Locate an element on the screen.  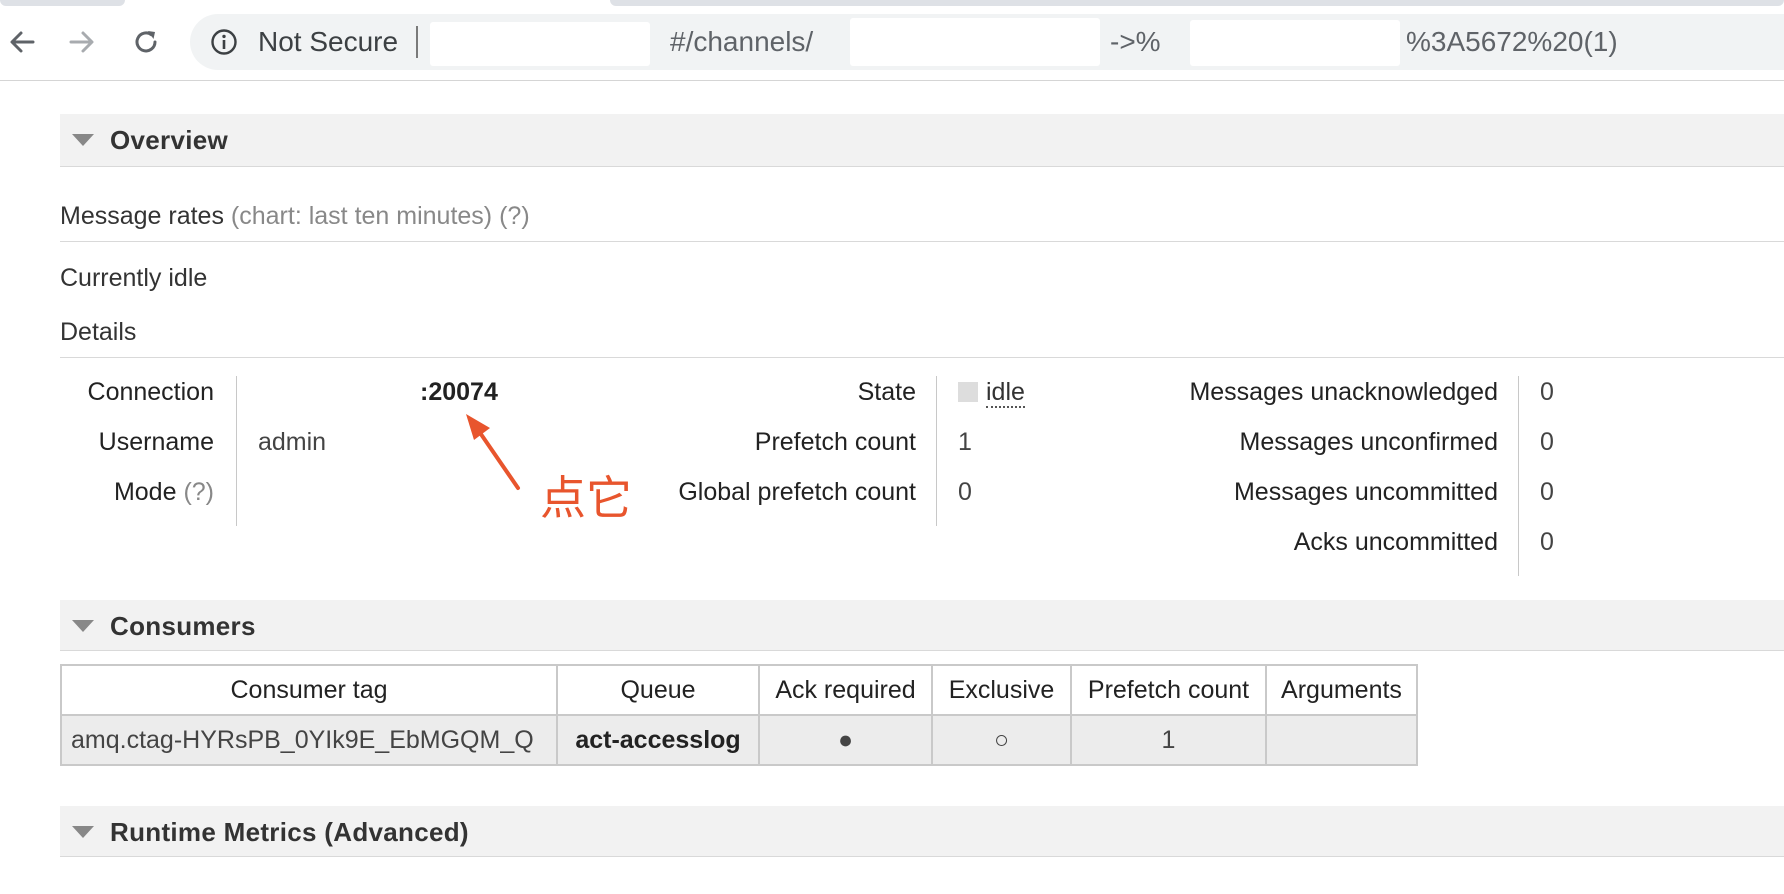
acks-uncommitted-value: 0 is located at coordinates (1547, 542).